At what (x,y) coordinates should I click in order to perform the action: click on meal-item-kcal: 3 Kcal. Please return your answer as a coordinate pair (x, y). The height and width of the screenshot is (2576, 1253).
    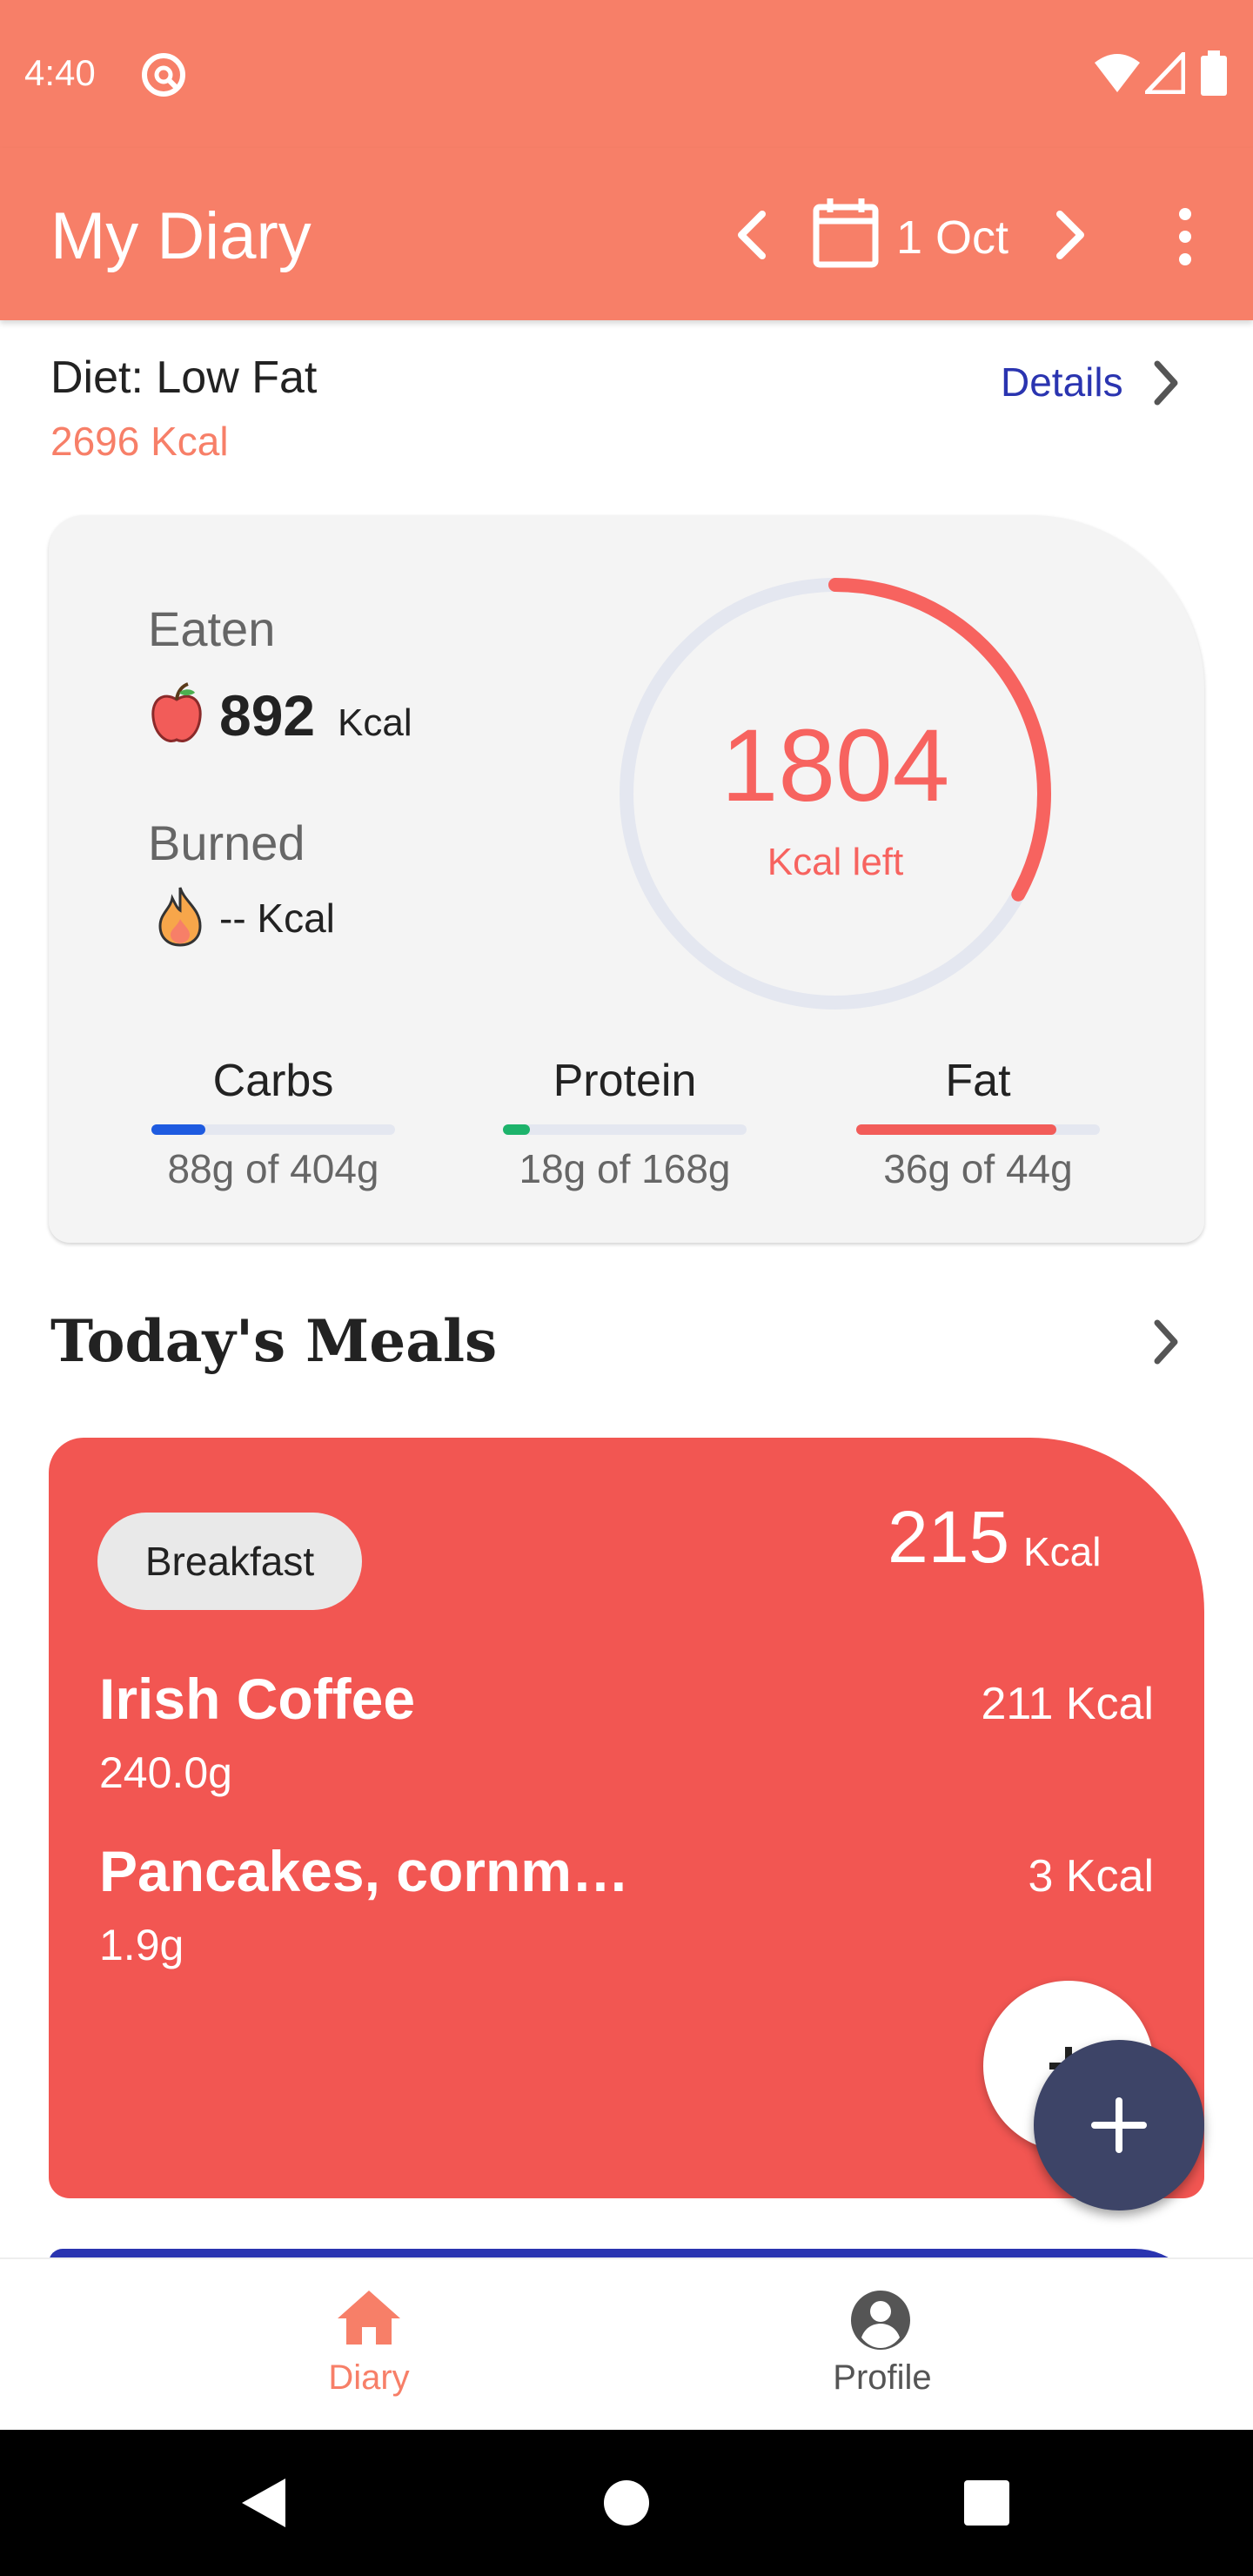
    Looking at the image, I should click on (1091, 1876).